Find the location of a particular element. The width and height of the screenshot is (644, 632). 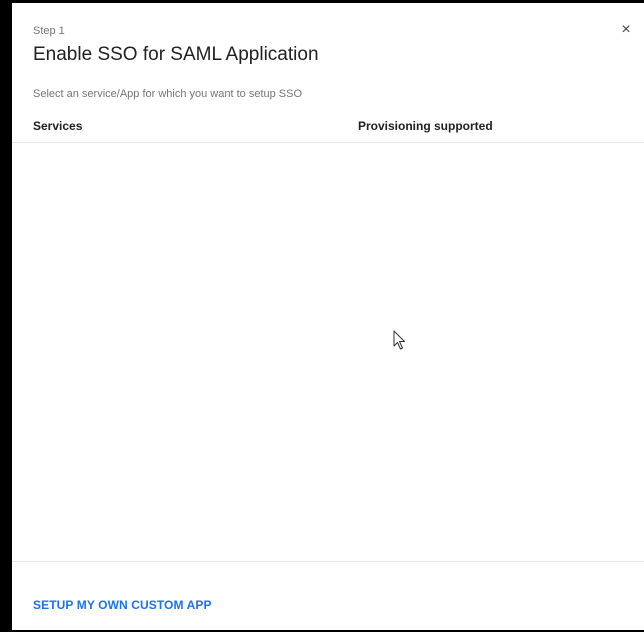

mouse-pointer-icon is located at coordinates (399, 340).